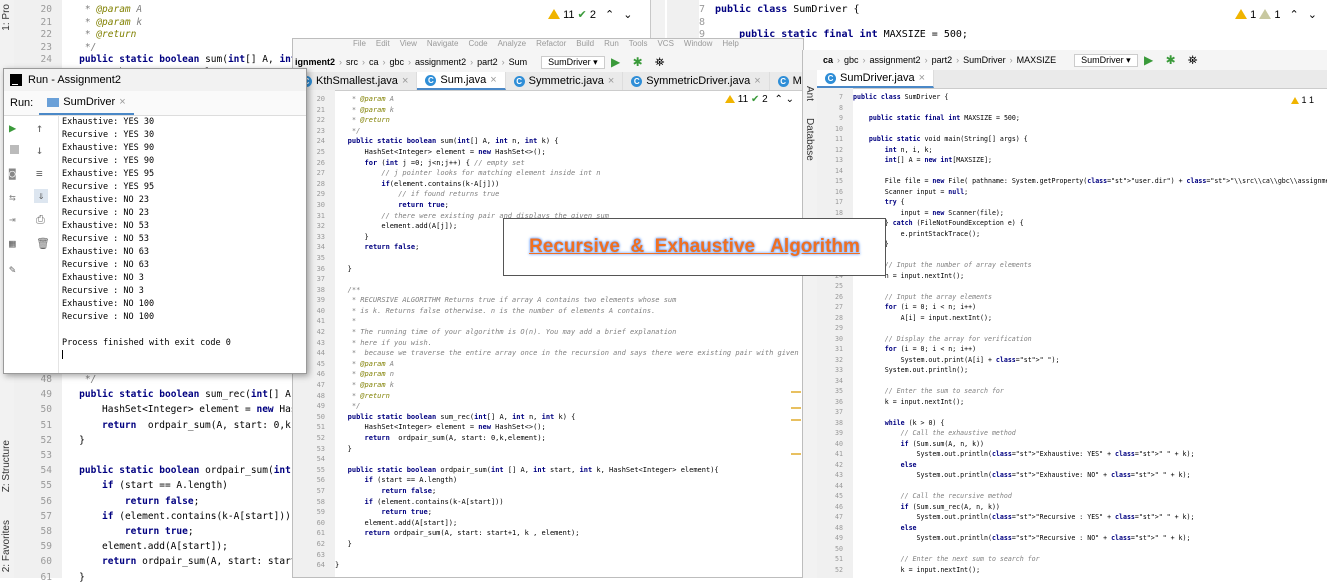 The image size is (1327, 585). Describe the element at coordinates (548, 565) in the screenshot. I see `code-line: 64}` at that location.